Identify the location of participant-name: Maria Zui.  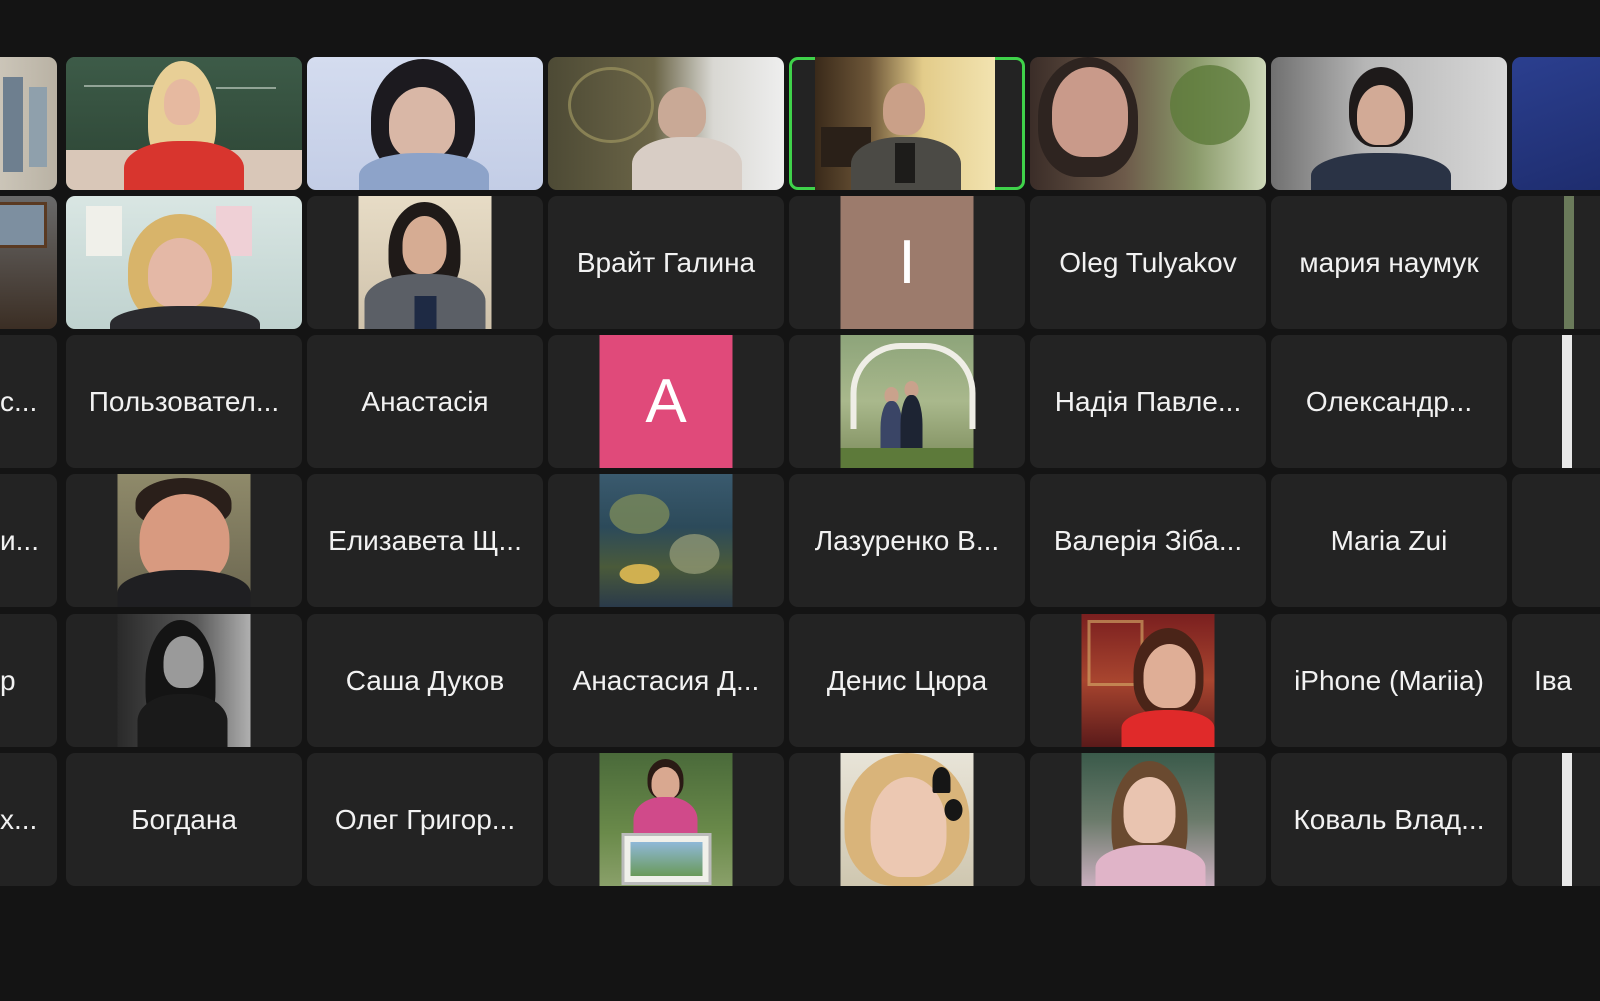
(1389, 540).